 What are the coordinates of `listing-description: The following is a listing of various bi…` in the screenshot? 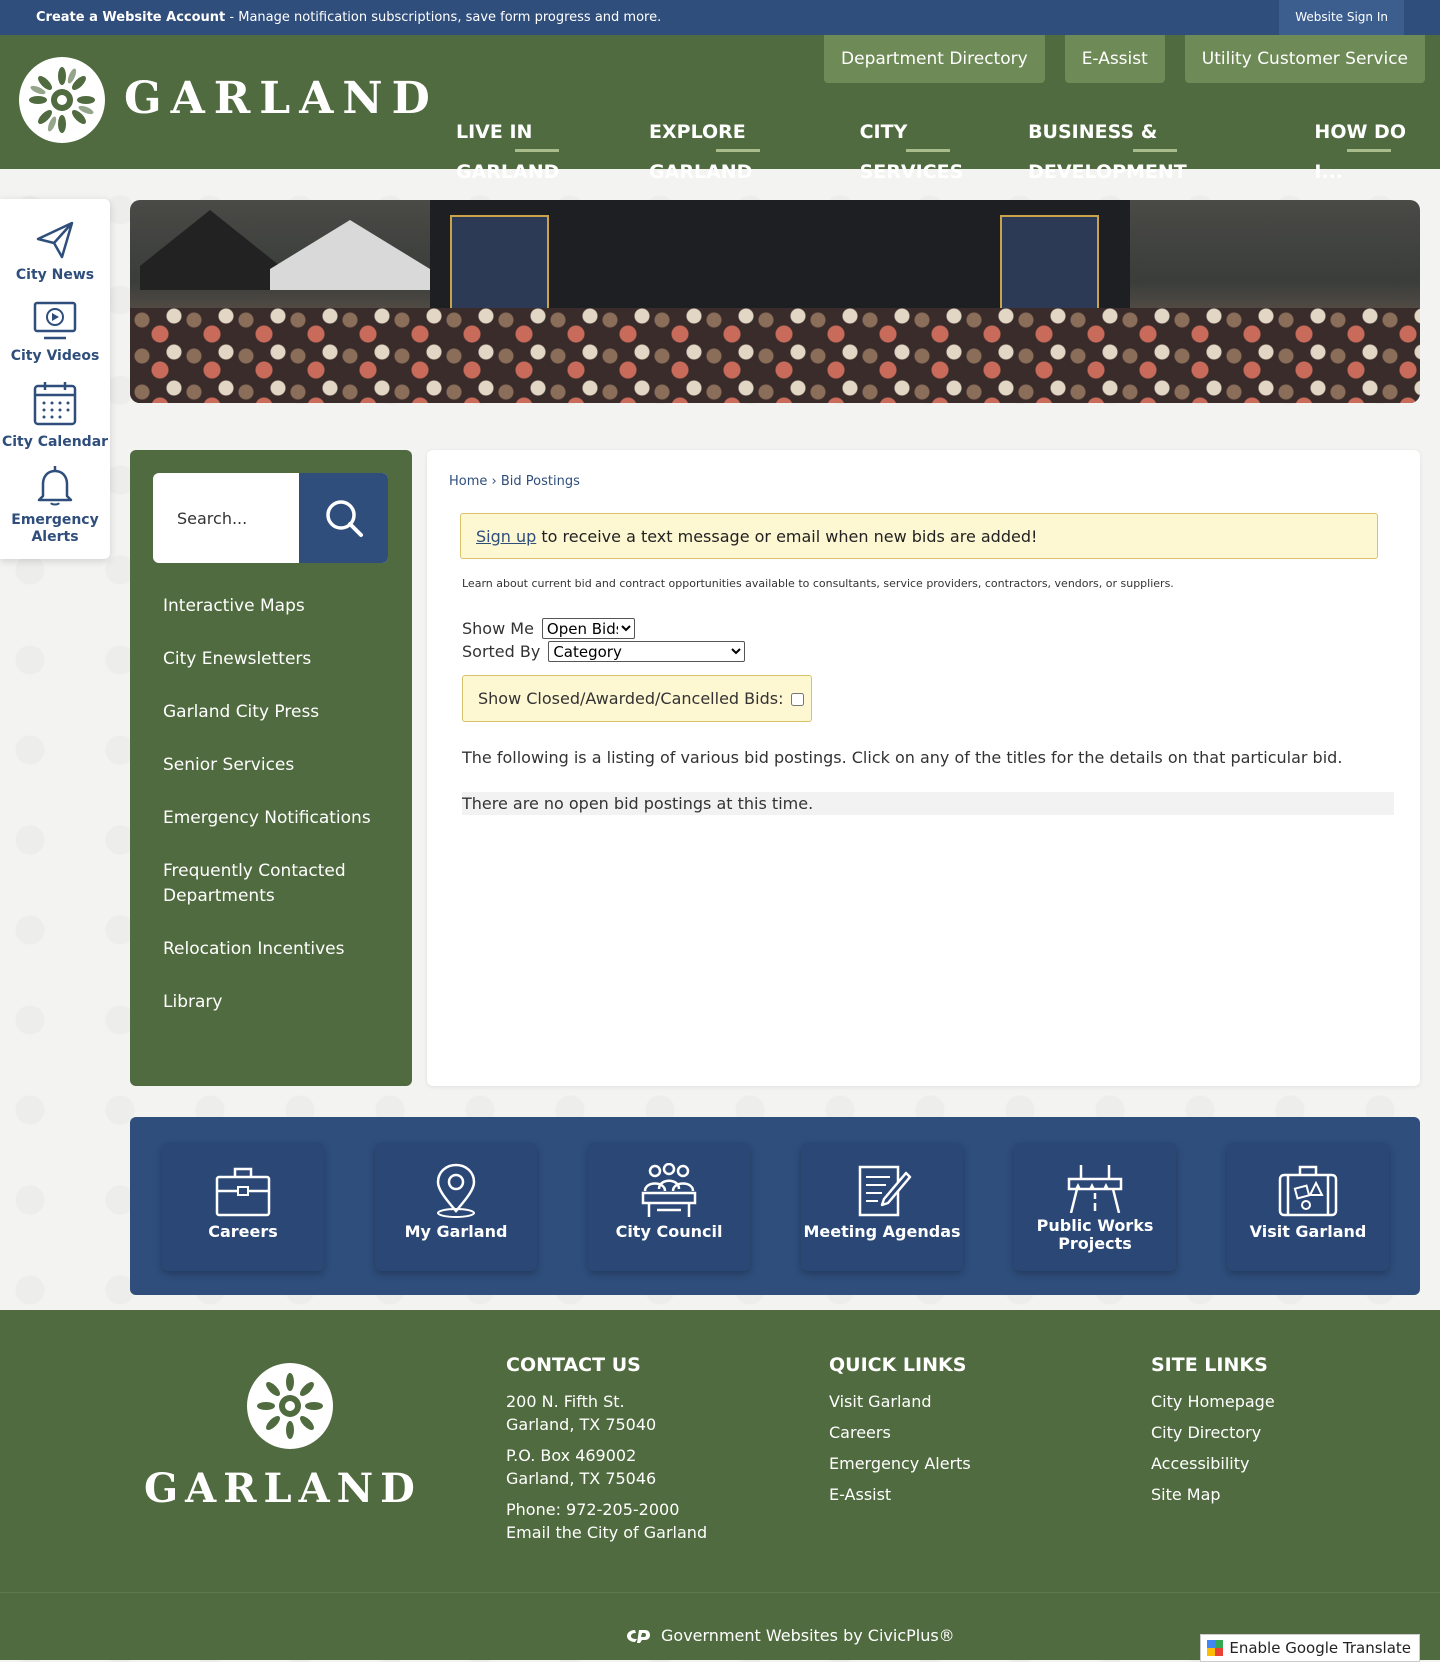 It's located at (902, 757).